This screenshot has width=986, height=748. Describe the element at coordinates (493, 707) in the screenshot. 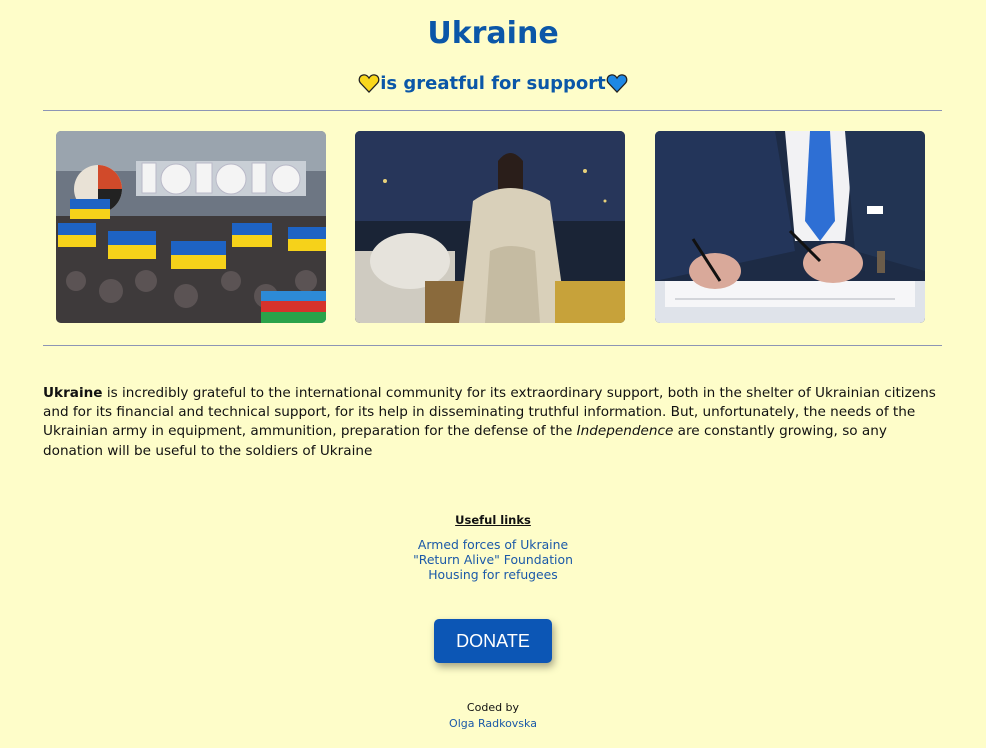

I see `coded-by-label: Coded by` at that location.